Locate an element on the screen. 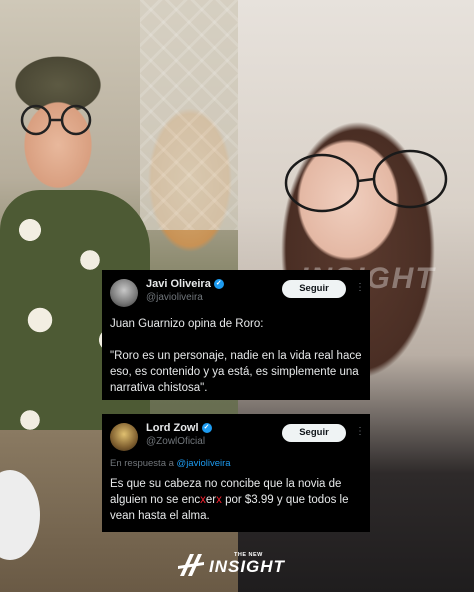 This screenshot has width=474, height=592. wall-pattern is located at coordinates (189, 115).